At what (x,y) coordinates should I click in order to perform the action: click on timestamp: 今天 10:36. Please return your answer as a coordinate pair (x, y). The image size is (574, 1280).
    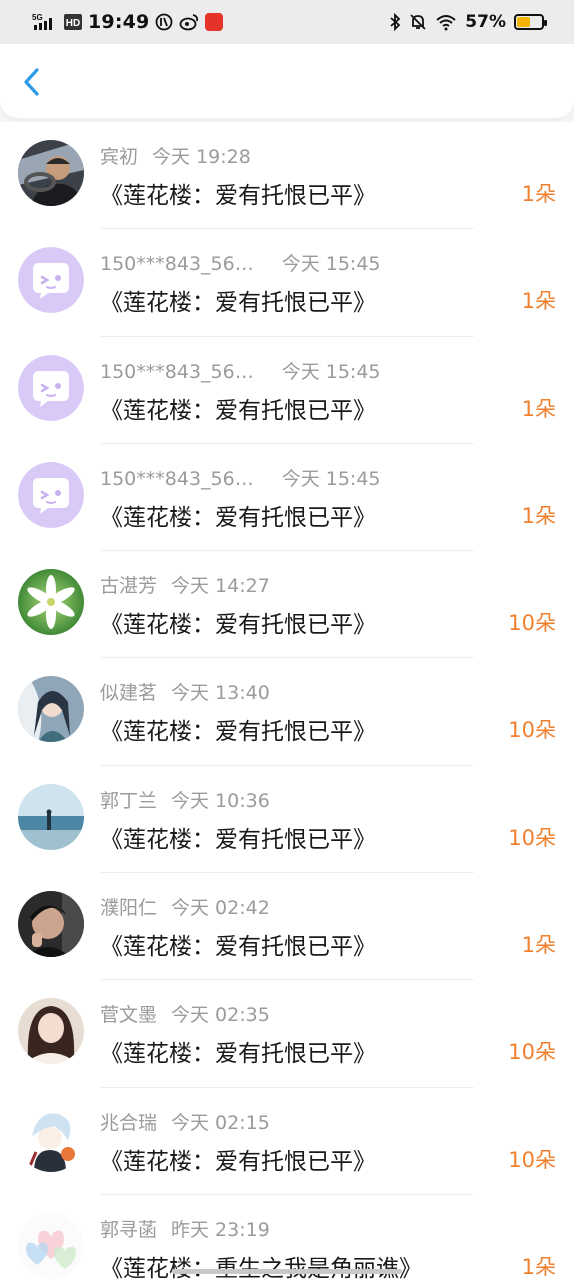
    Looking at the image, I should click on (220, 800).